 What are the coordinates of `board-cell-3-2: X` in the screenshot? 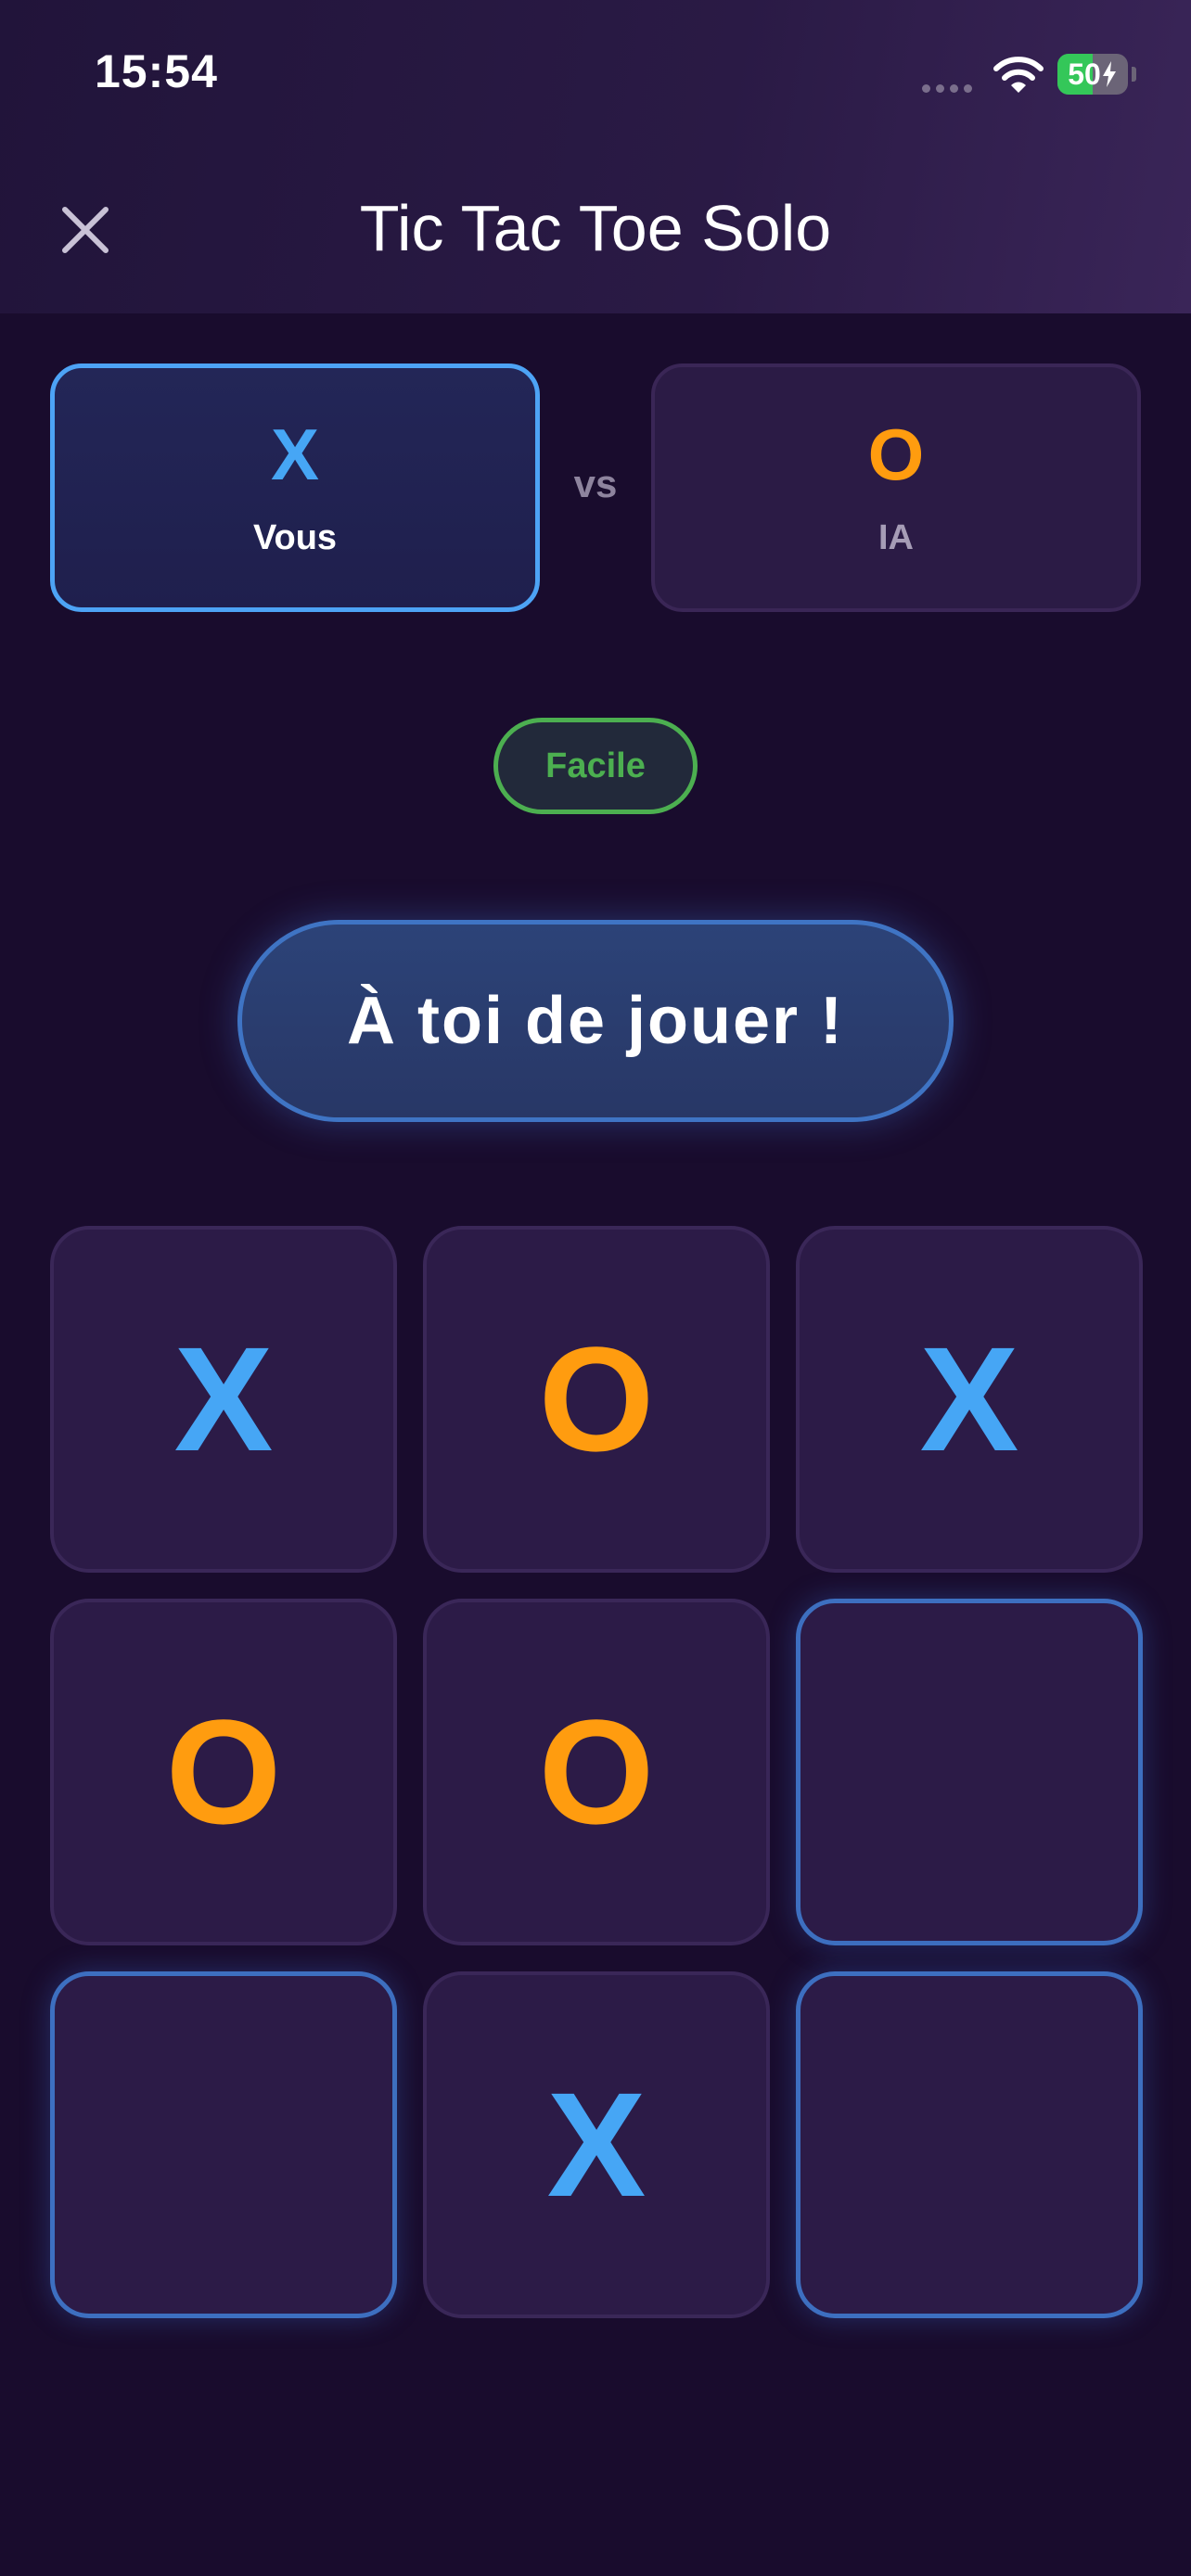 It's located at (597, 2144).